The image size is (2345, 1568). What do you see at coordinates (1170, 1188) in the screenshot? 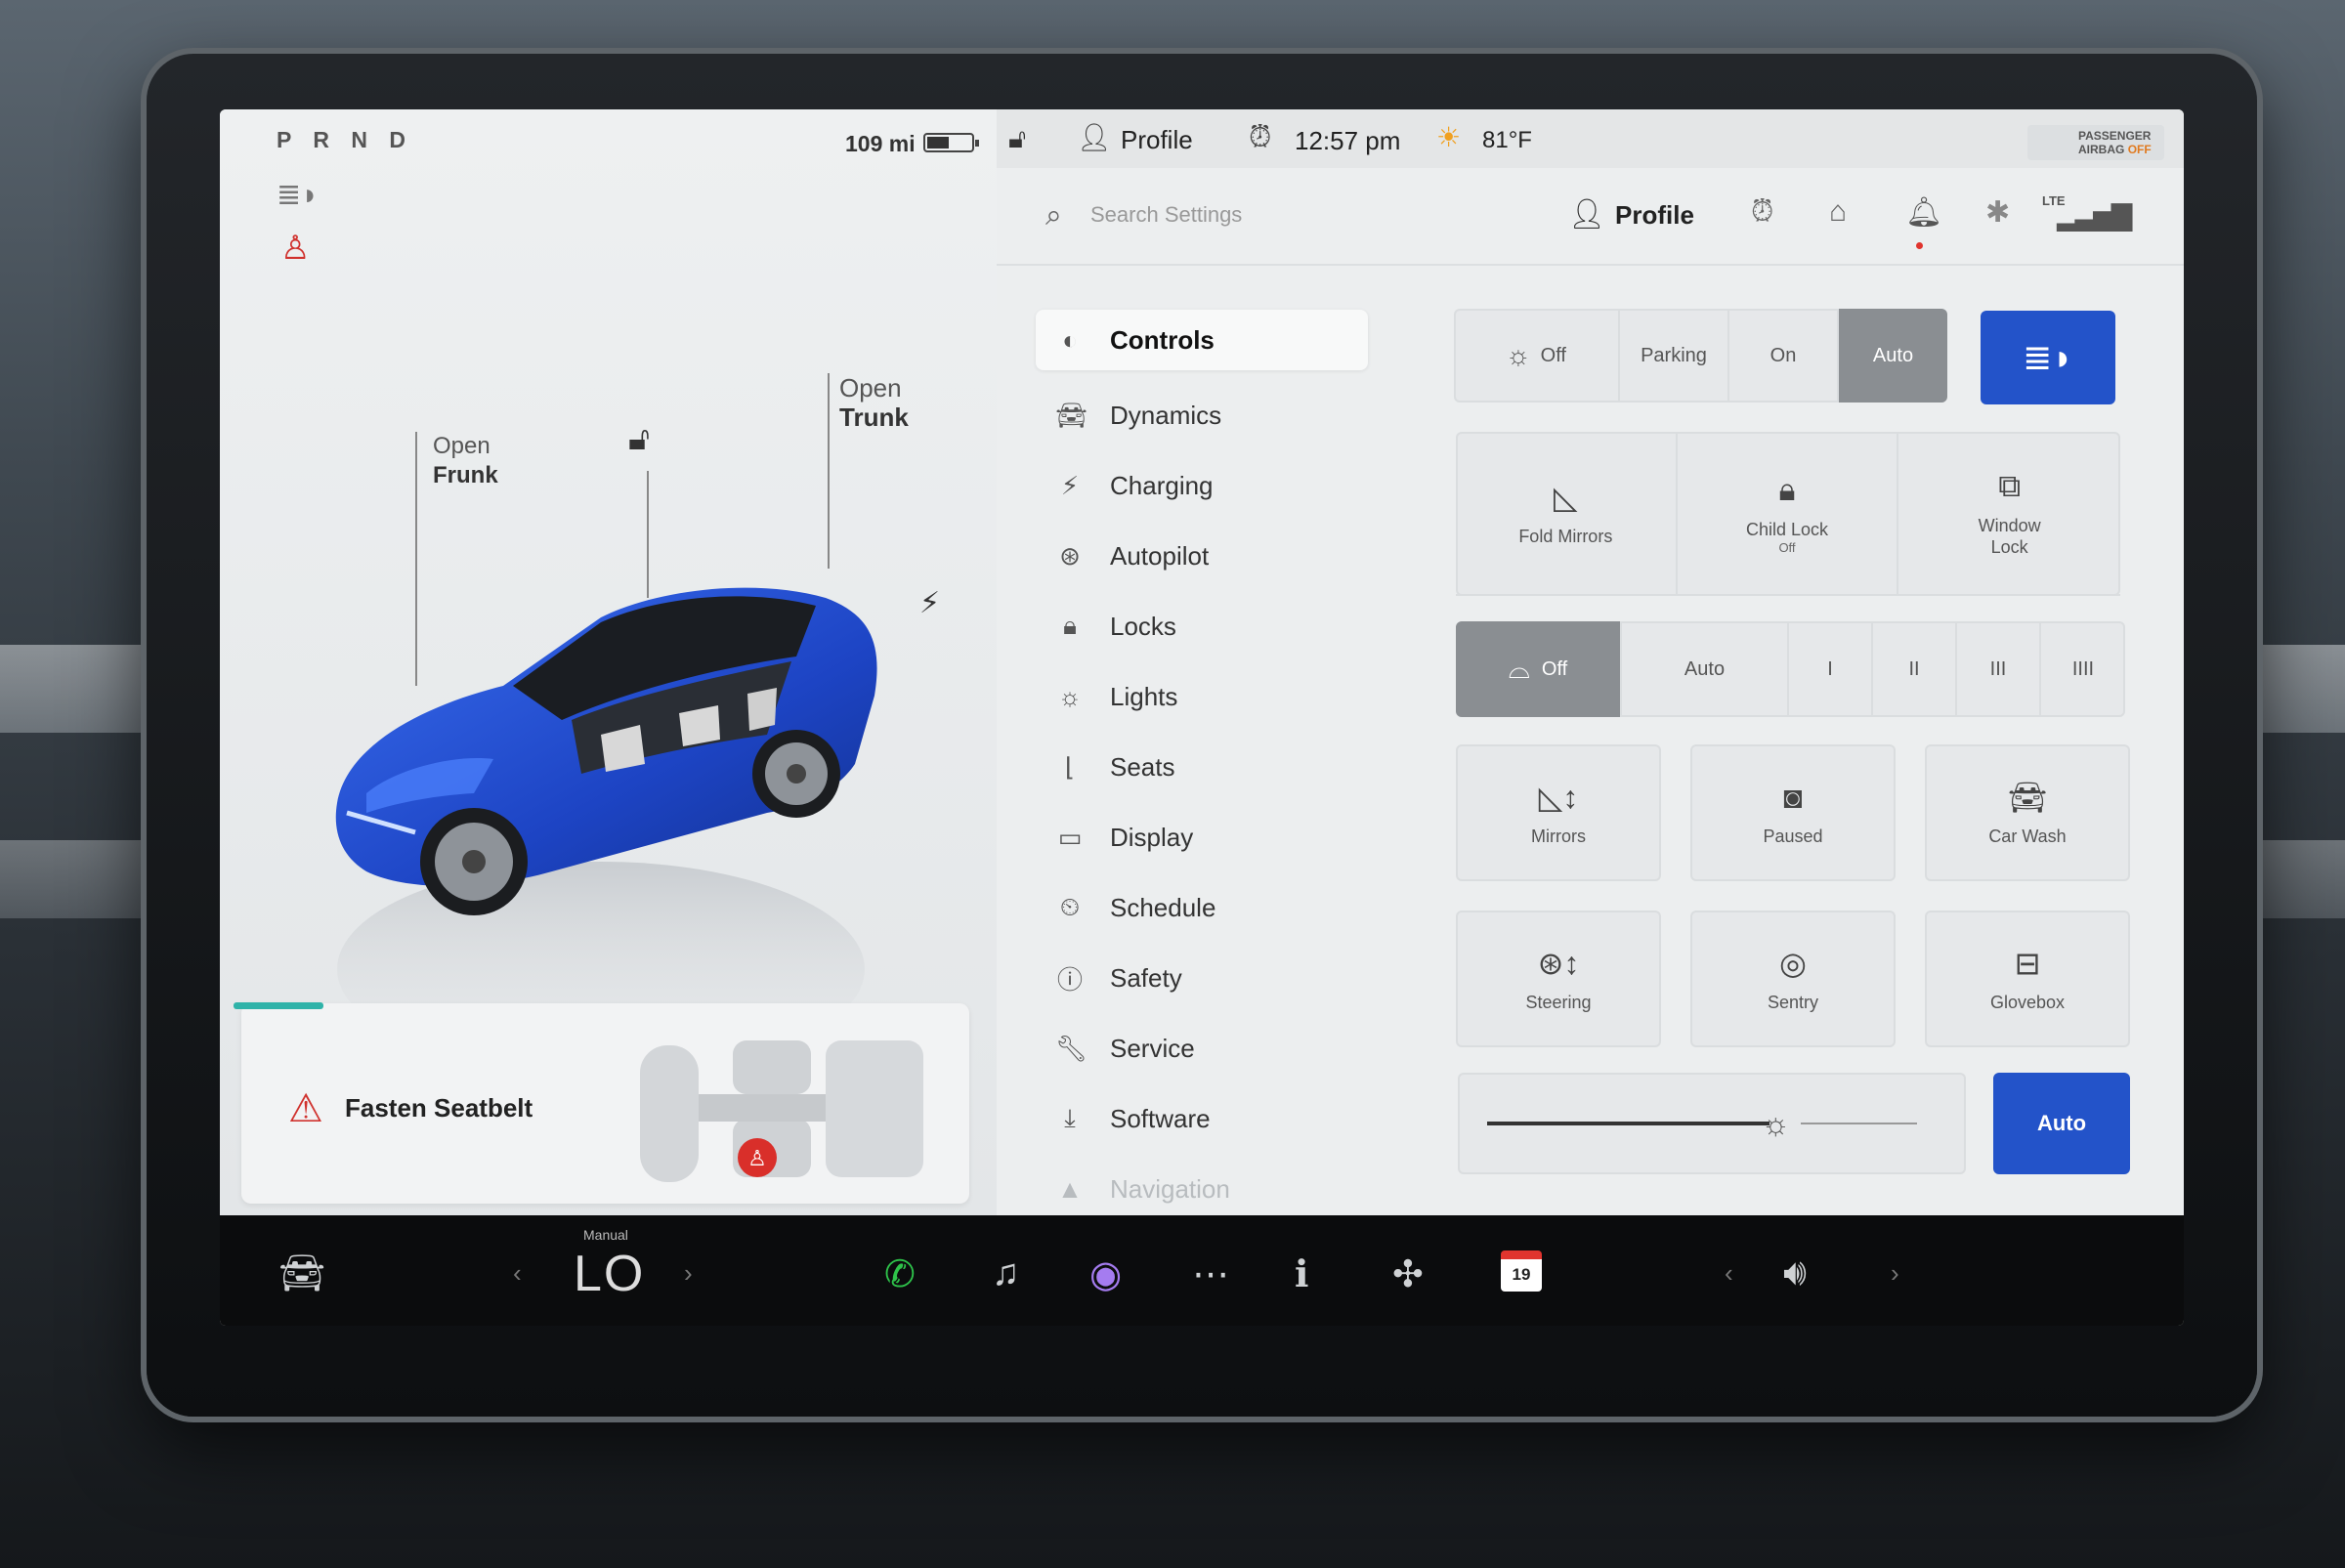
I see `nav-label: Navigation` at bounding box center [1170, 1188].